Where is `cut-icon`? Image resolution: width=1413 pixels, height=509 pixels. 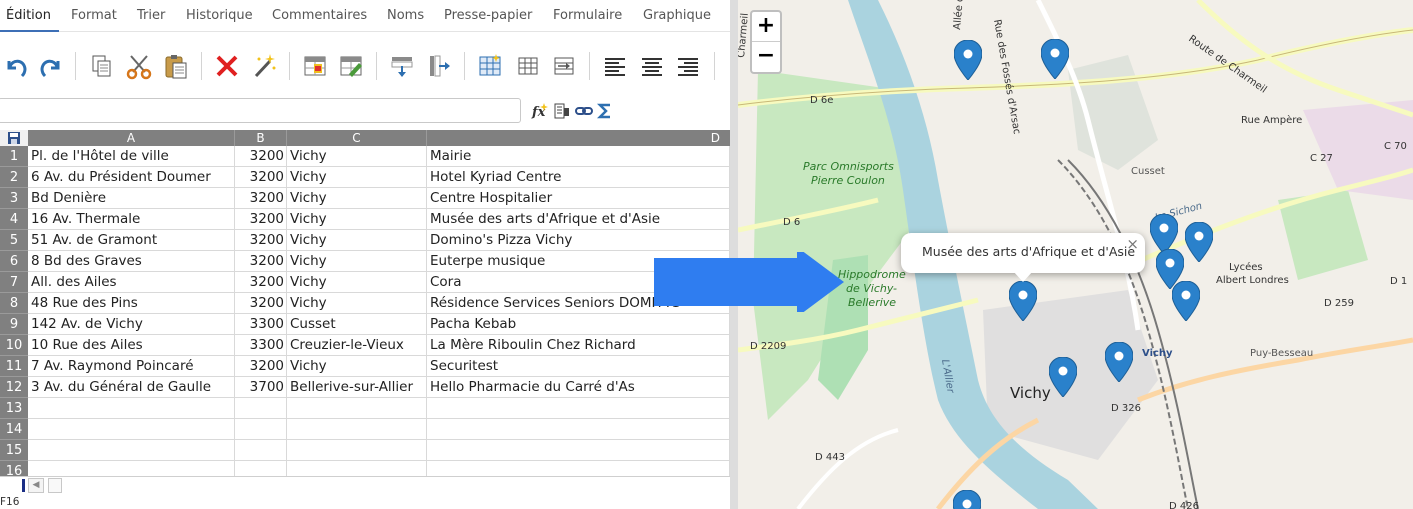
cut-icon is located at coordinates (139, 66).